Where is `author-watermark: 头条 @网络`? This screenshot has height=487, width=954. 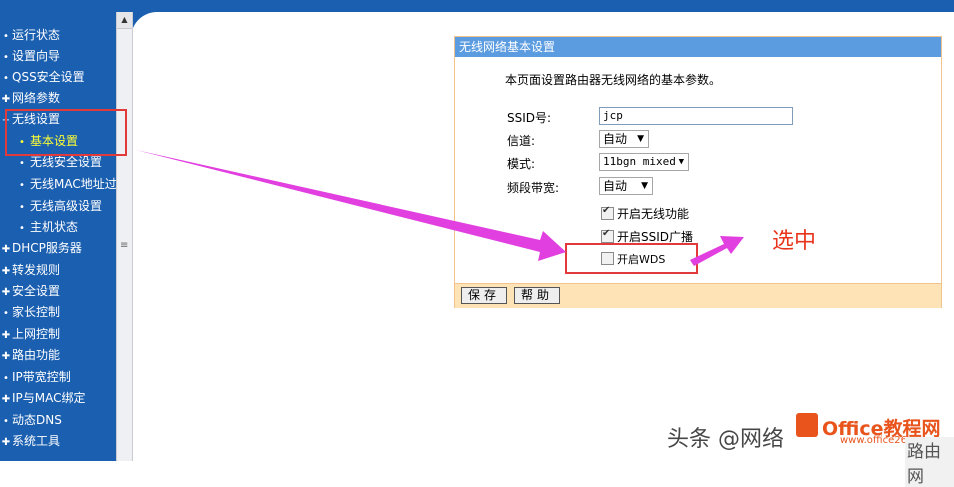 author-watermark: 头条 @网络 is located at coordinates (725, 439).